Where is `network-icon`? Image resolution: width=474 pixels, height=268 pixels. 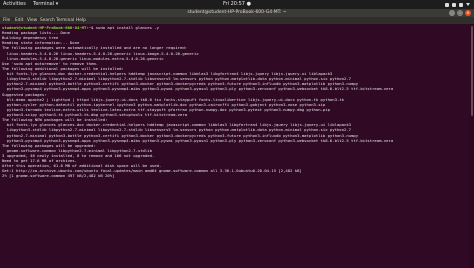
network-icon is located at coordinates (447, 4).